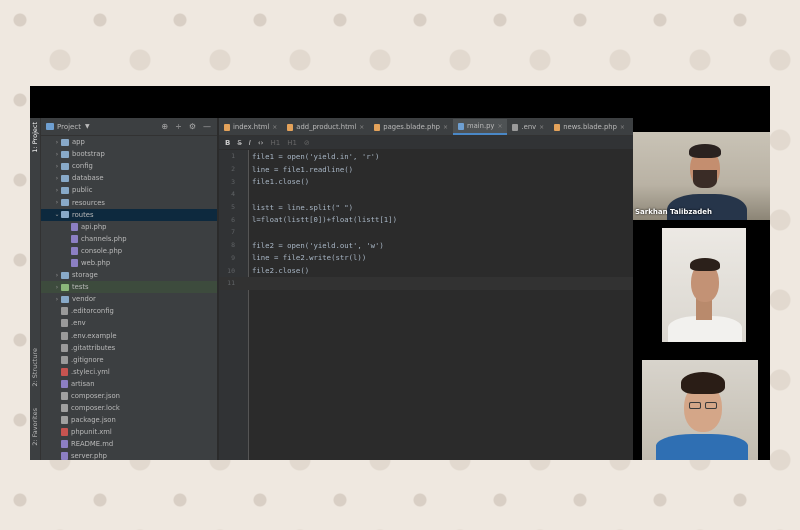 The width and height of the screenshot is (800, 530). I want to click on tree-item: › config, so click(129, 166).